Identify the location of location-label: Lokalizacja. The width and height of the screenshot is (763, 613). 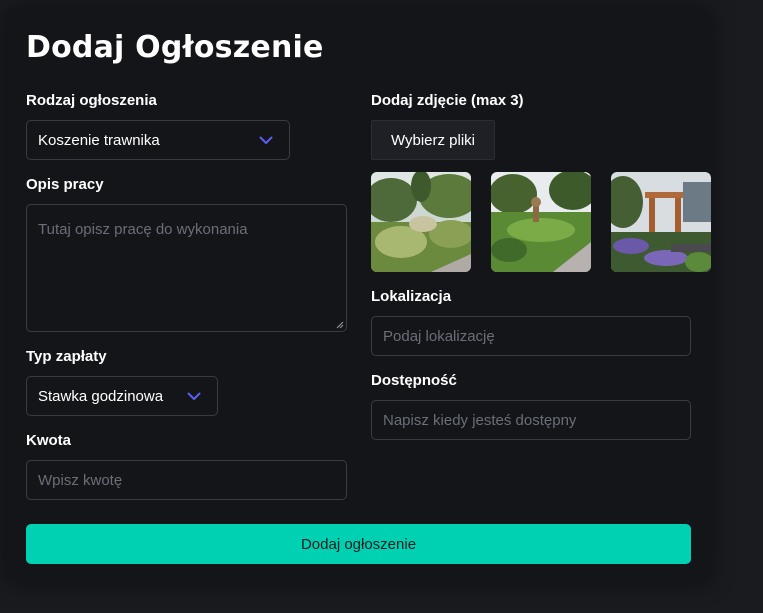
(411, 296).